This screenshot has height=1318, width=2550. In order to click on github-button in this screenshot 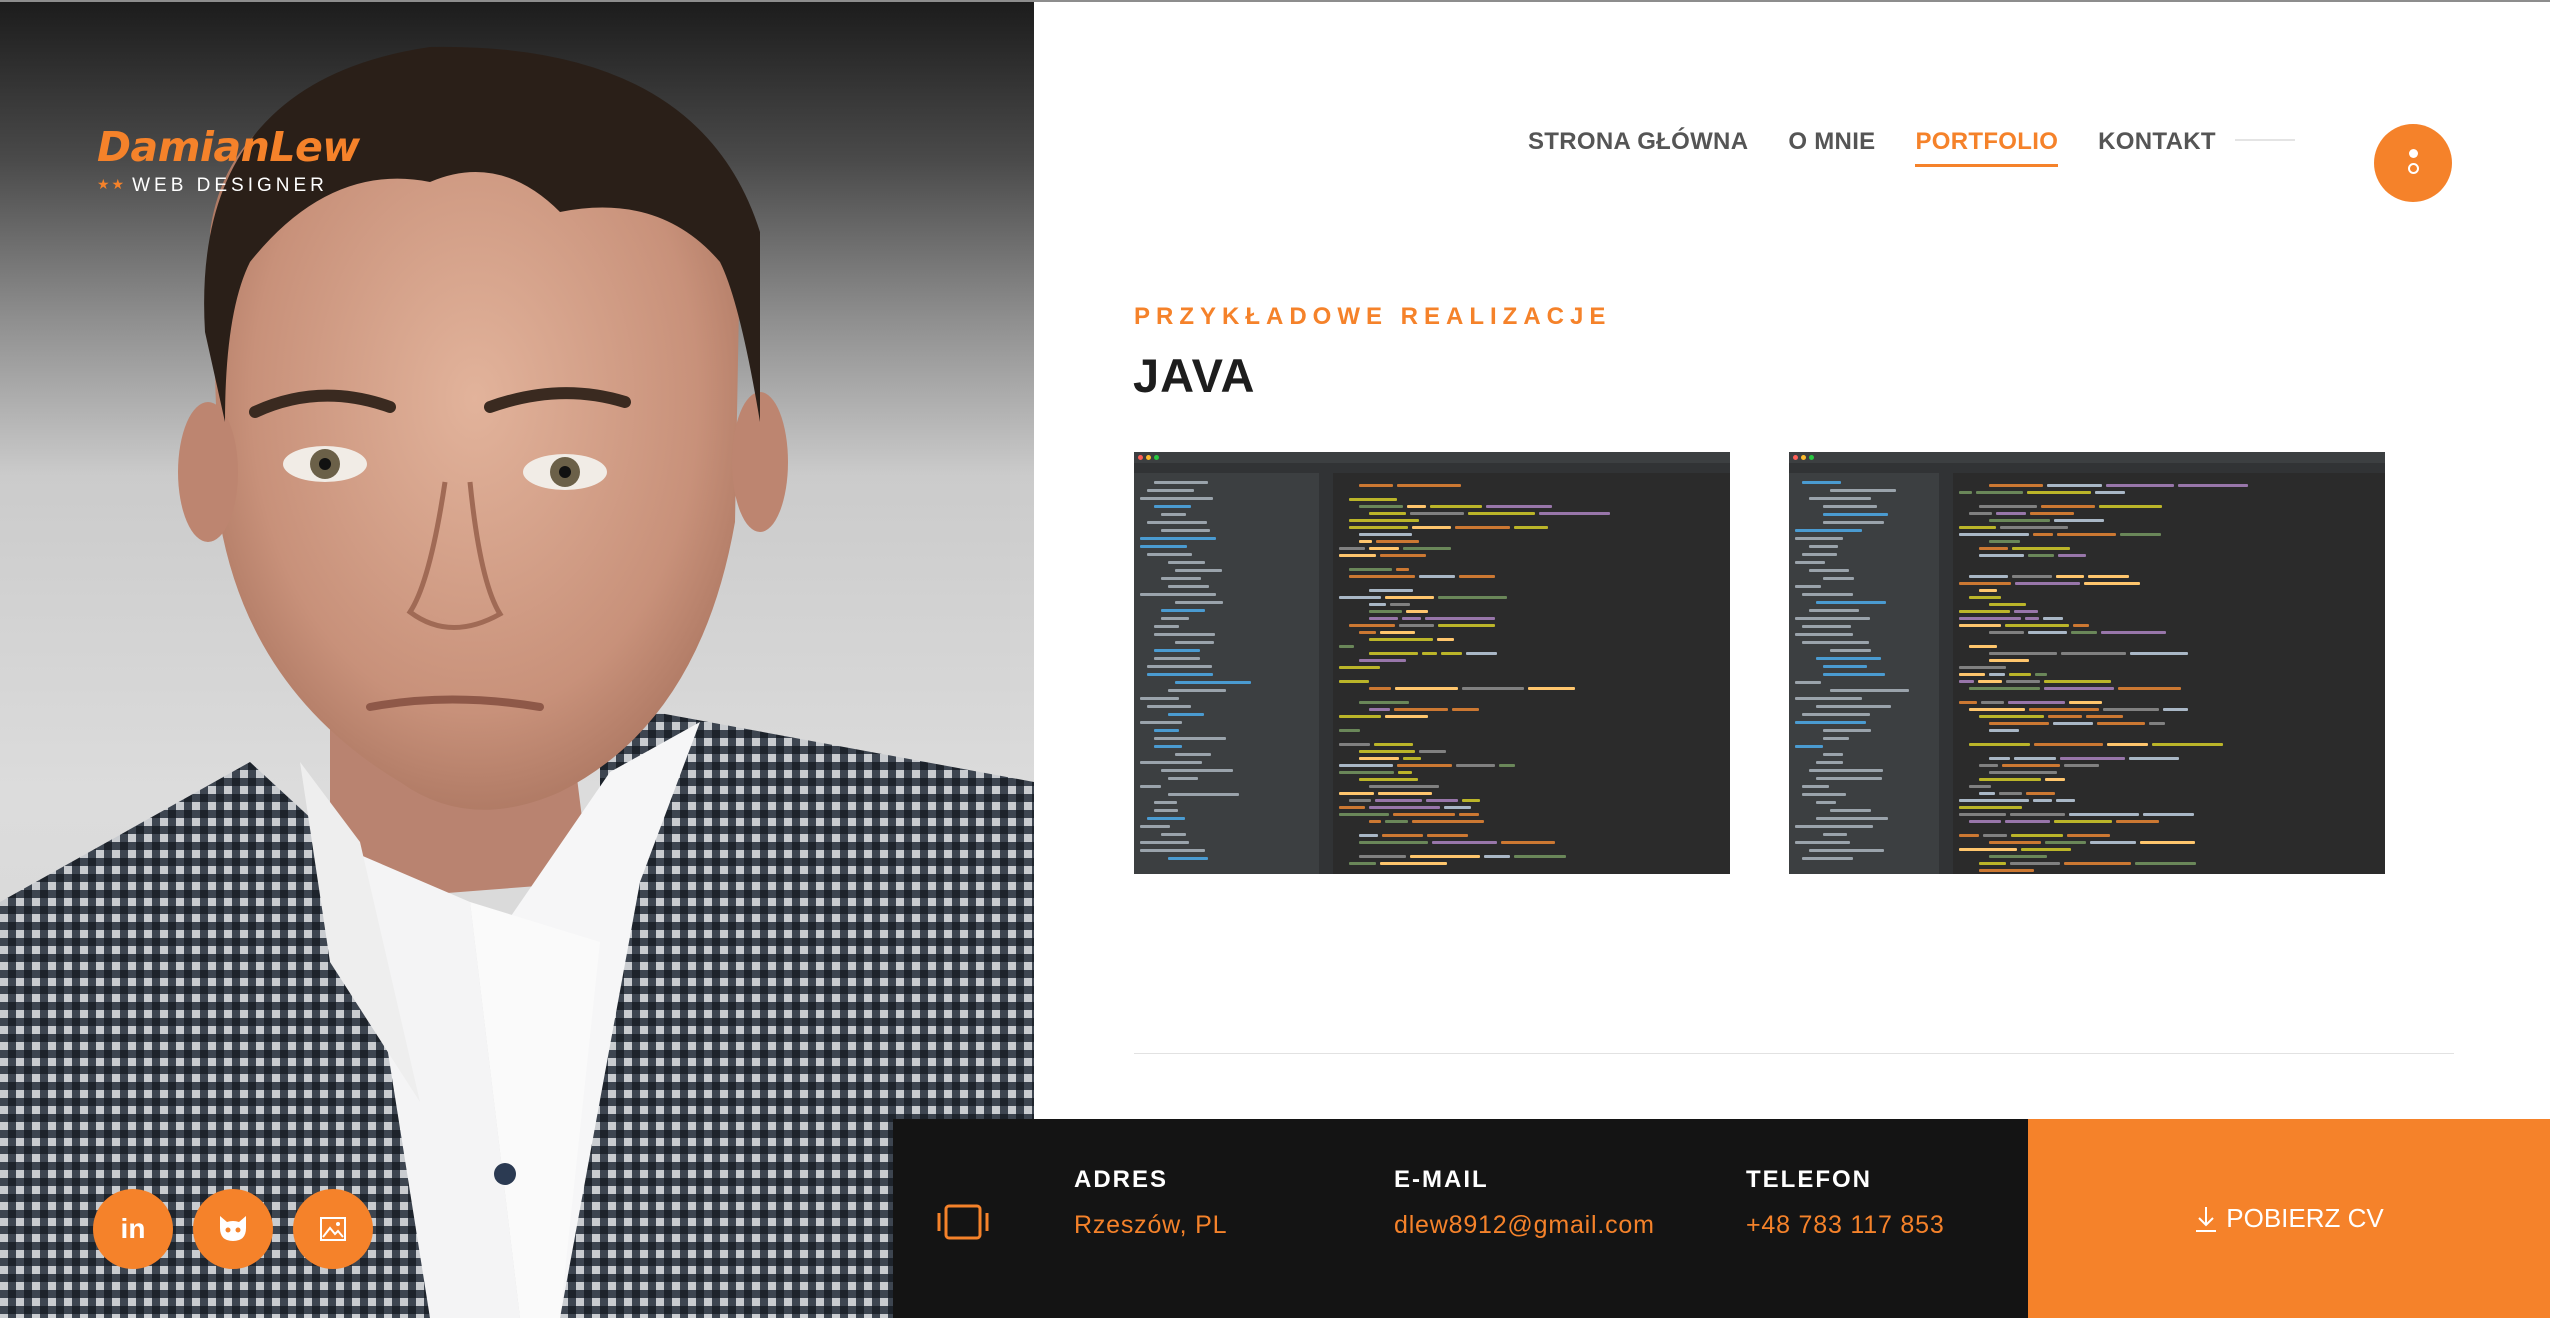, I will do `click(233, 1229)`.